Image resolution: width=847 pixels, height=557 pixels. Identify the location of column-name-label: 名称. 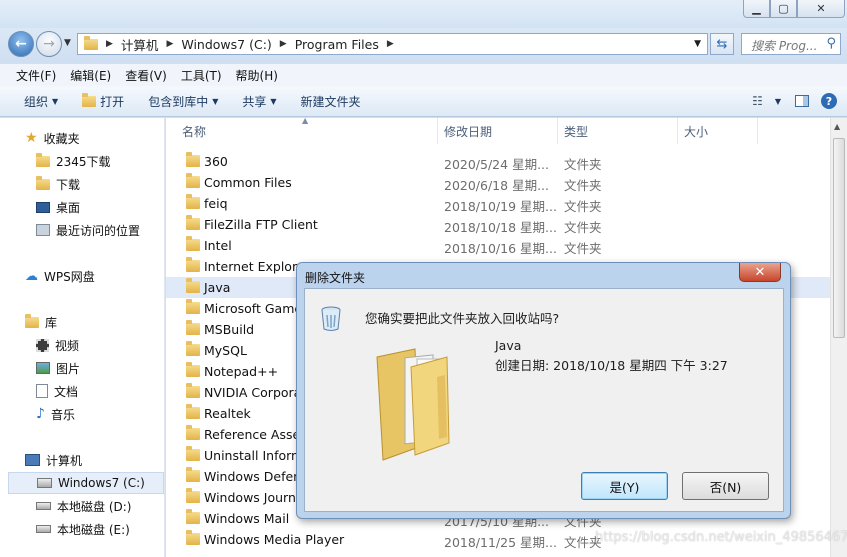
(194, 131).